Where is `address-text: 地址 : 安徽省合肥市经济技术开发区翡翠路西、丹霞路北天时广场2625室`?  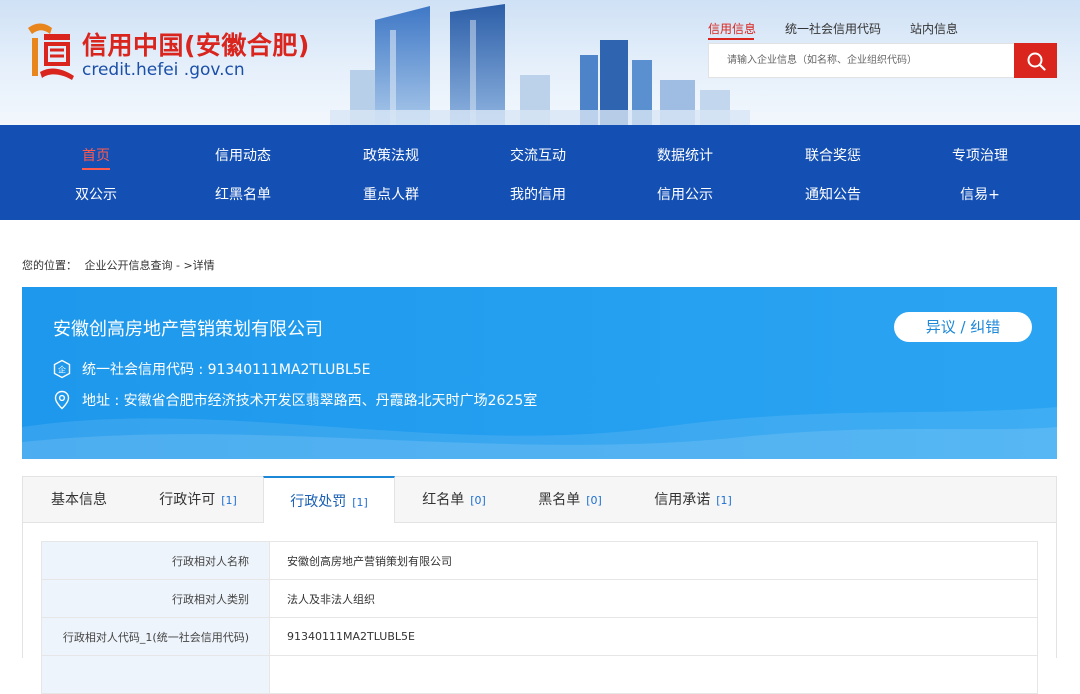 address-text: 地址 : 安徽省合肥市经济技术开发区翡翠路西、丹霞路北天时广场2625室 is located at coordinates (310, 401).